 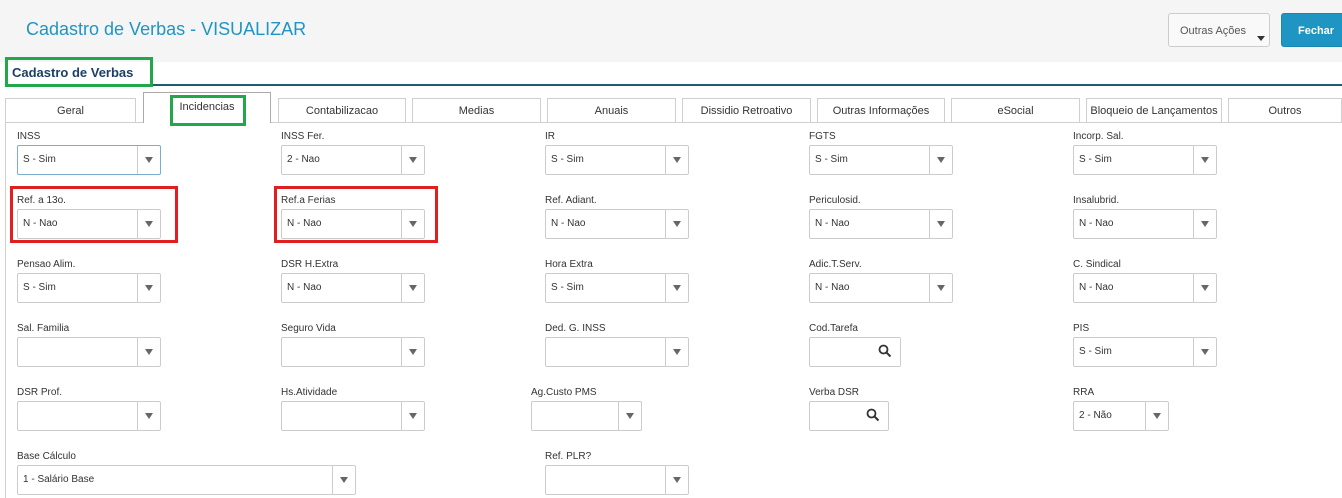 What do you see at coordinates (575, 328) in the screenshot?
I see `ded-g-inss-label: Ded. G. INSS` at bounding box center [575, 328].